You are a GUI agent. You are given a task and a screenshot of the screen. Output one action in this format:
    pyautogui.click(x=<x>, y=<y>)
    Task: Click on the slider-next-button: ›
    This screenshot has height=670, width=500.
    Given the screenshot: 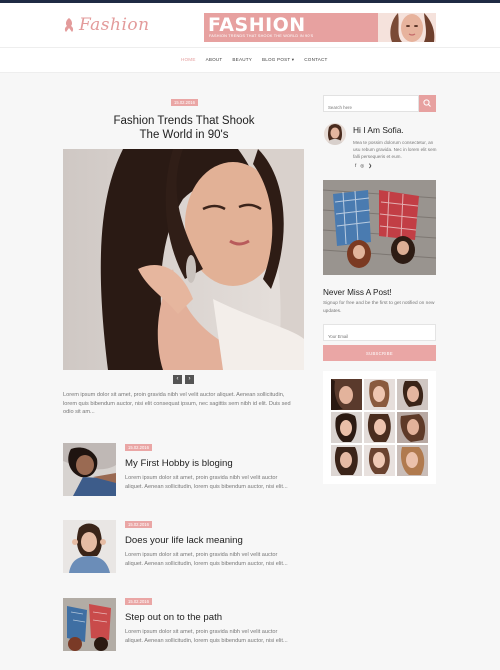 What is the action you would take?
    pyautogui.click(x=189, y=379)
    